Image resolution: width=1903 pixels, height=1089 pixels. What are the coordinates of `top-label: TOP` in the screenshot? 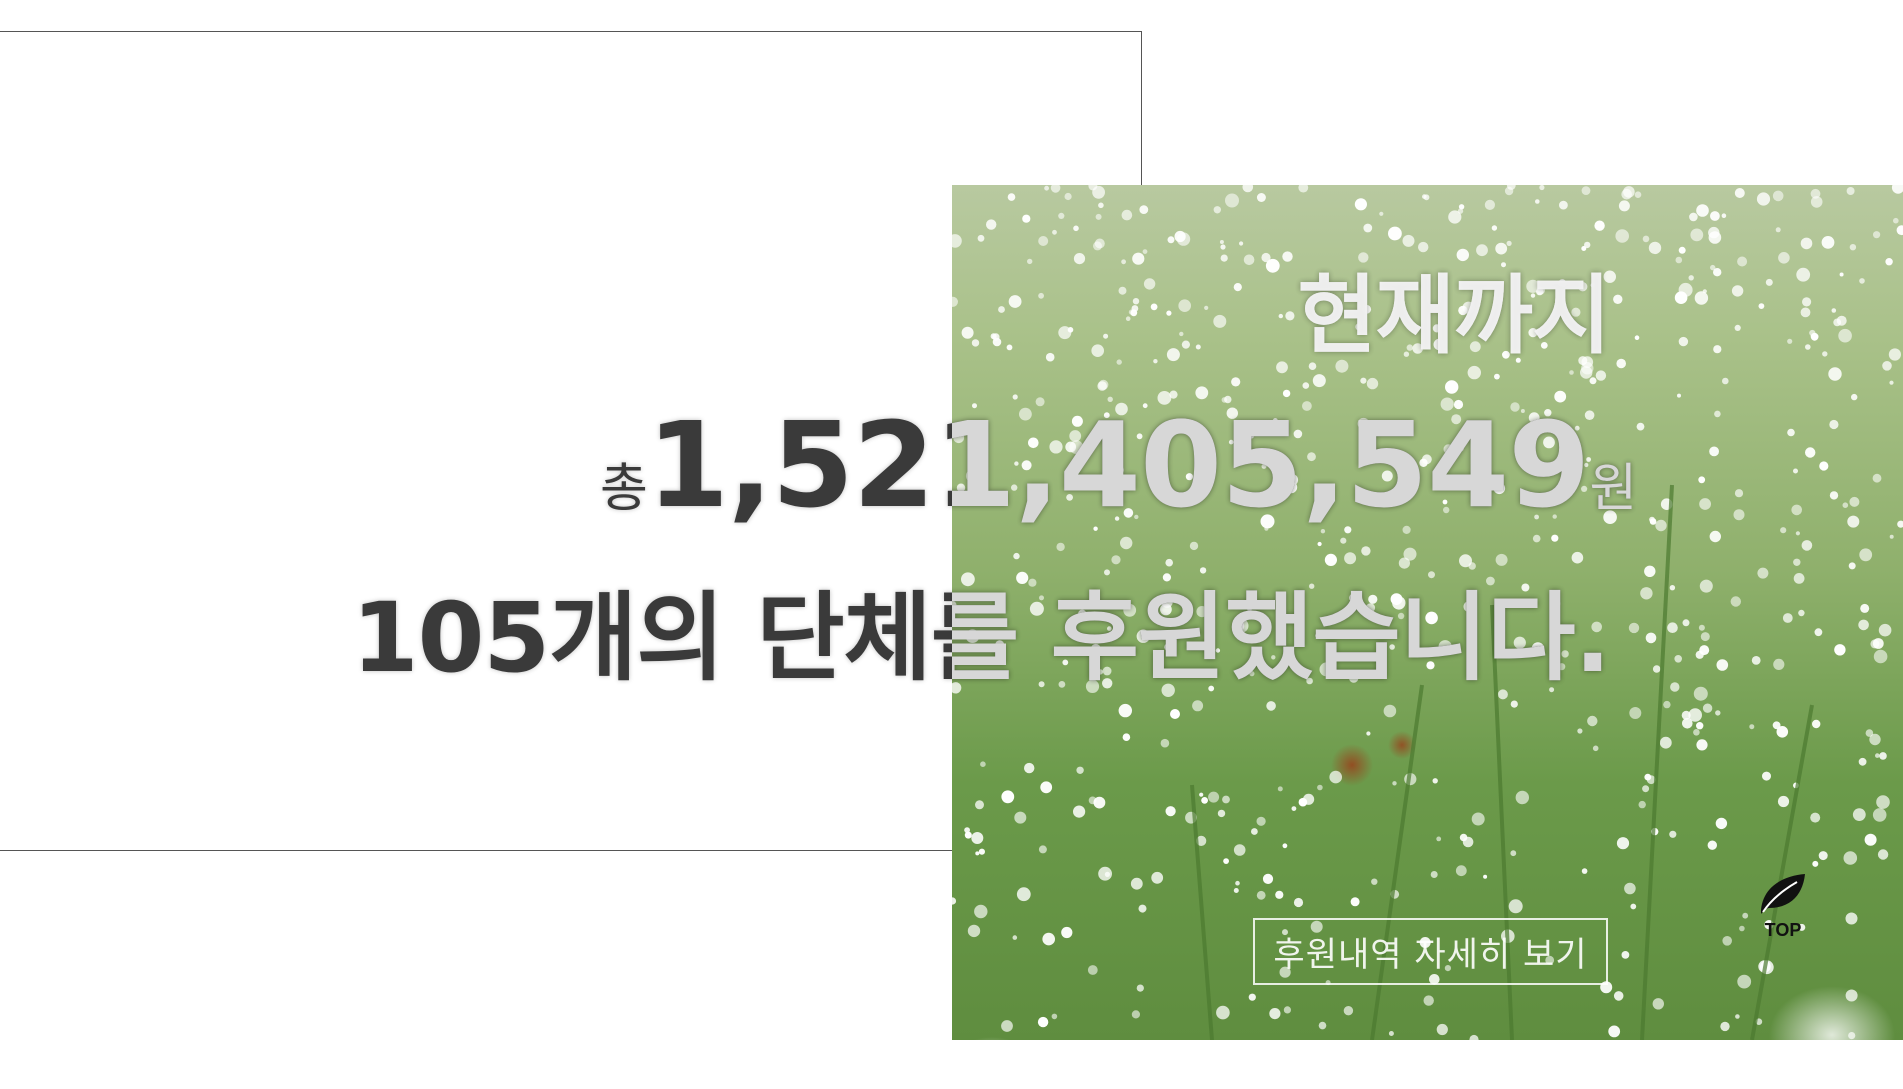 It's located at (1783, 930).